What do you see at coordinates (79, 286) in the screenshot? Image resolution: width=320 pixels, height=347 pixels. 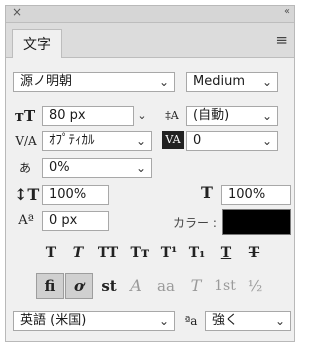 I see `contextual-alternates-button: ơ` at bounding box center [79, 286].